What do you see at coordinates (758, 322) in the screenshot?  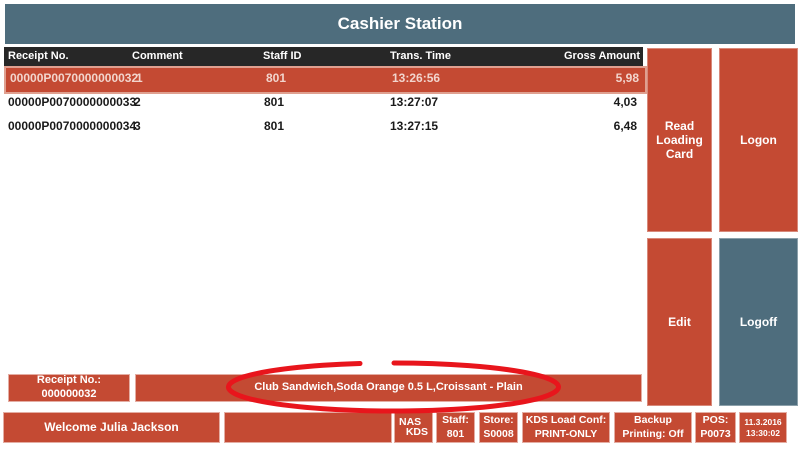 I see `logoff-button: Logoff` at bounding box center [758, 322].